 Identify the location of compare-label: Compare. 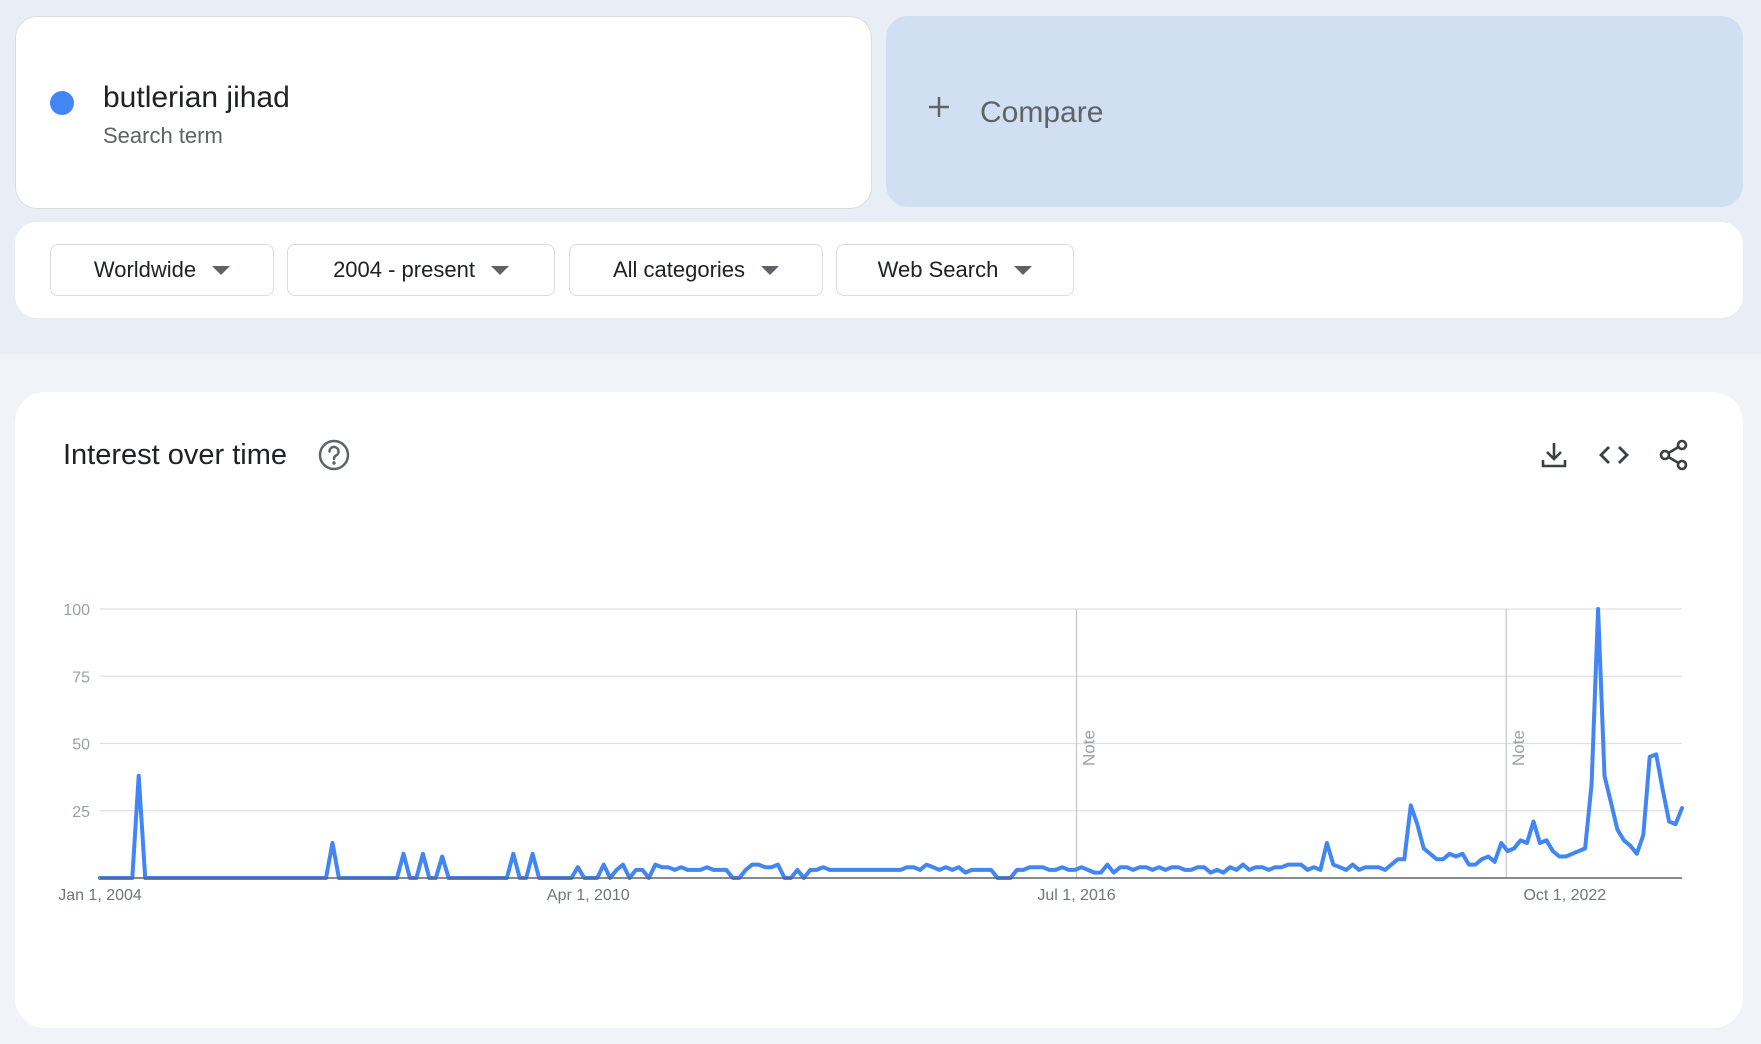
(1042, 112).